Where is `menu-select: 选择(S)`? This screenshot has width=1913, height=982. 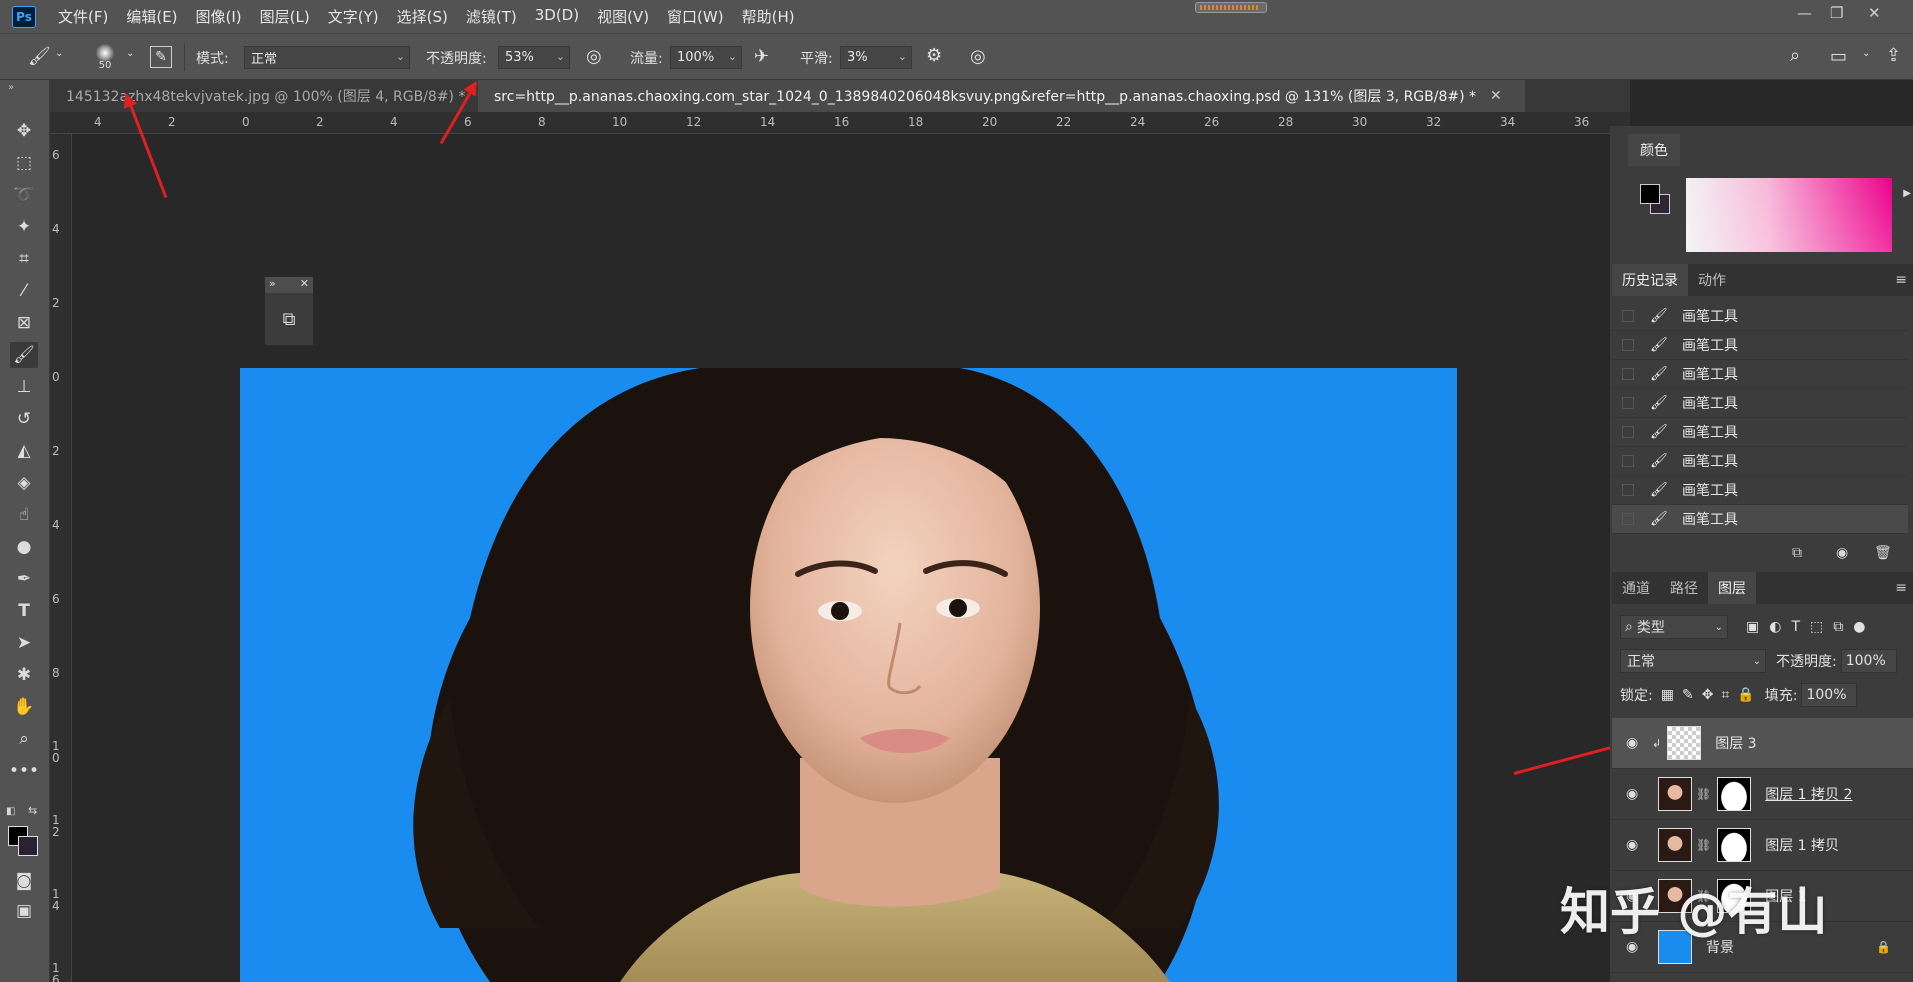 menu-select: 选择(S) is located at coordinates (422, 16).